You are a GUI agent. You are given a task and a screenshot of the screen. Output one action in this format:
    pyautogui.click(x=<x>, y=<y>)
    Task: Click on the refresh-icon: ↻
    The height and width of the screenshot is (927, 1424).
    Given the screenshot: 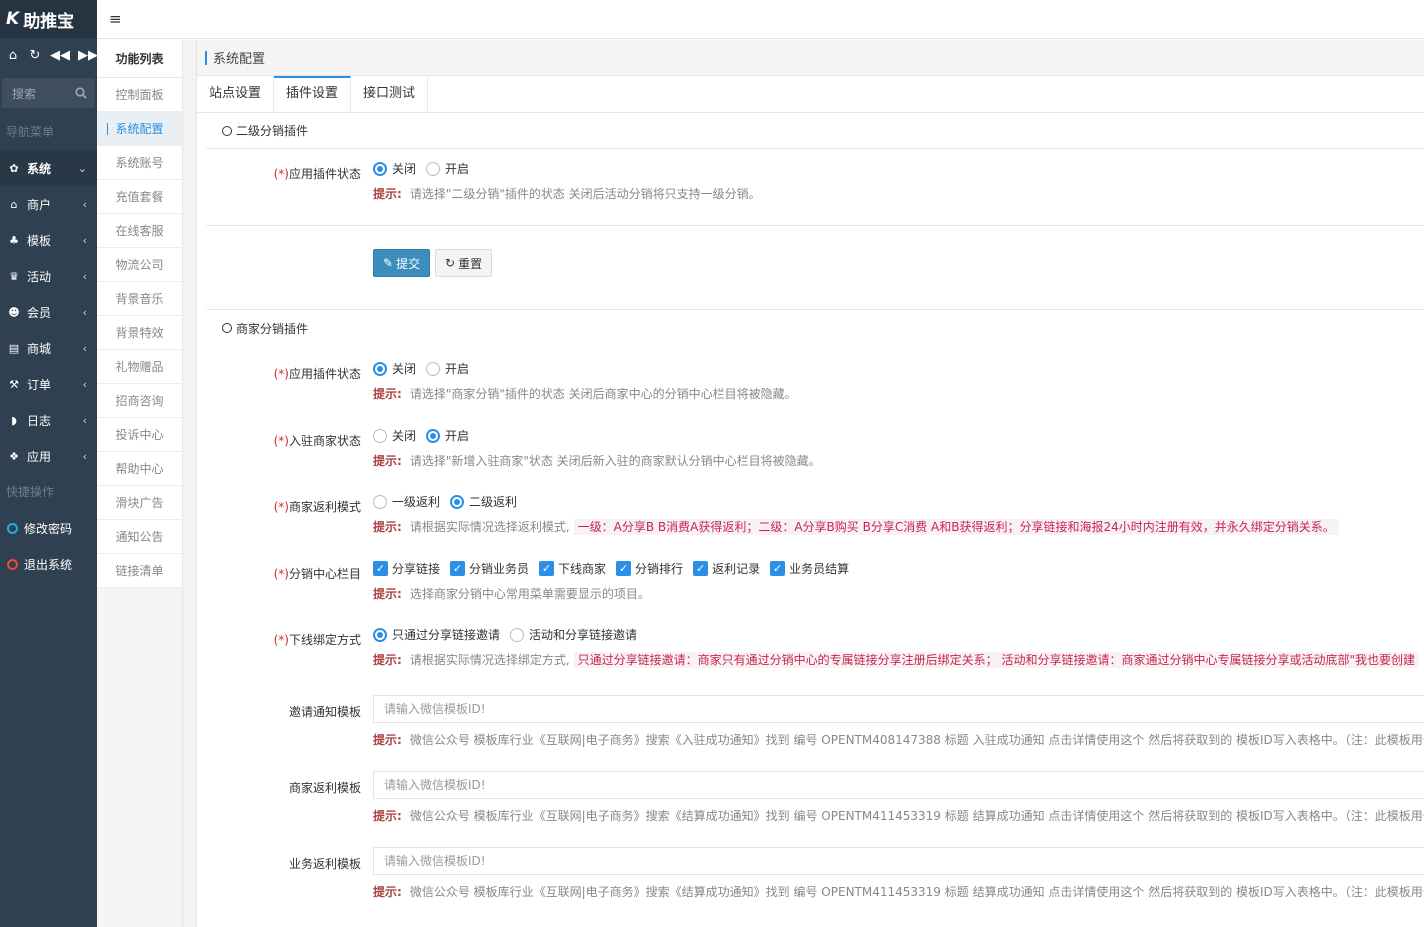 What is the action you would take?
    pyautogui.click(x=35, y=55)
    